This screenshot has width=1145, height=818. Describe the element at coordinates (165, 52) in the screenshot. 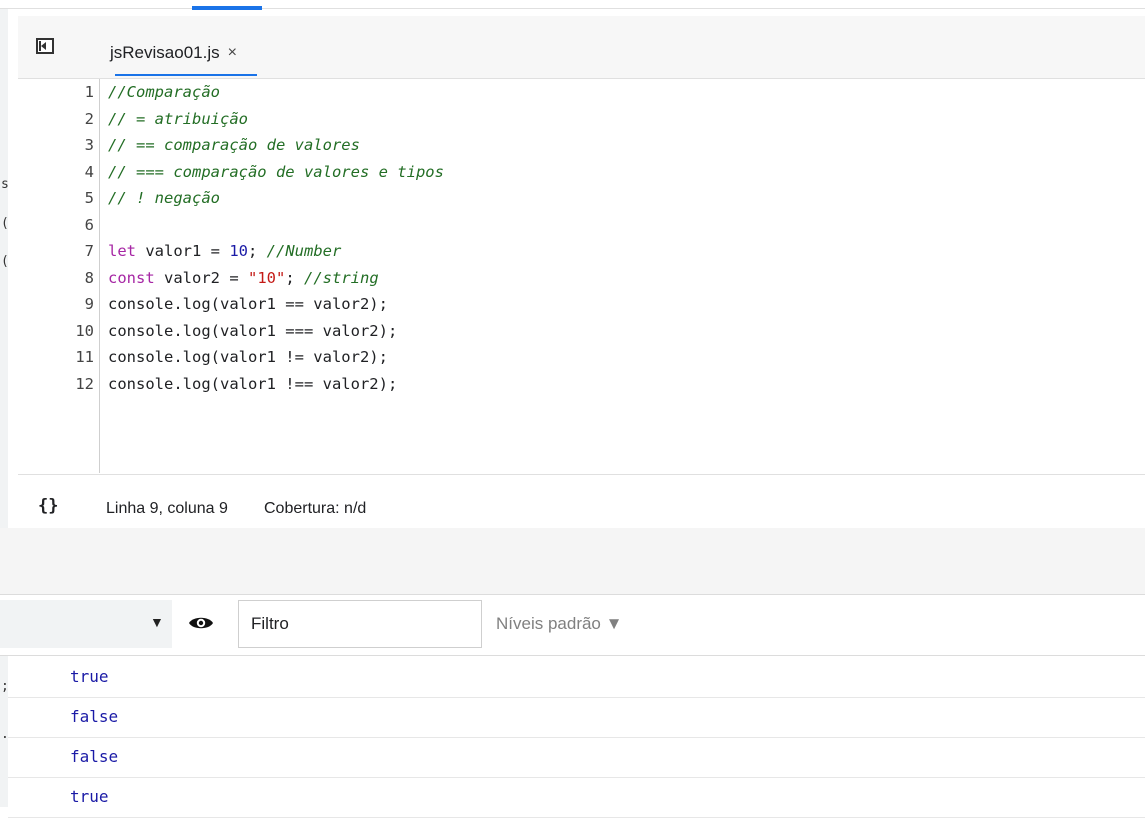

I see `tab-file-name: jsRevisao01.js` at that location.